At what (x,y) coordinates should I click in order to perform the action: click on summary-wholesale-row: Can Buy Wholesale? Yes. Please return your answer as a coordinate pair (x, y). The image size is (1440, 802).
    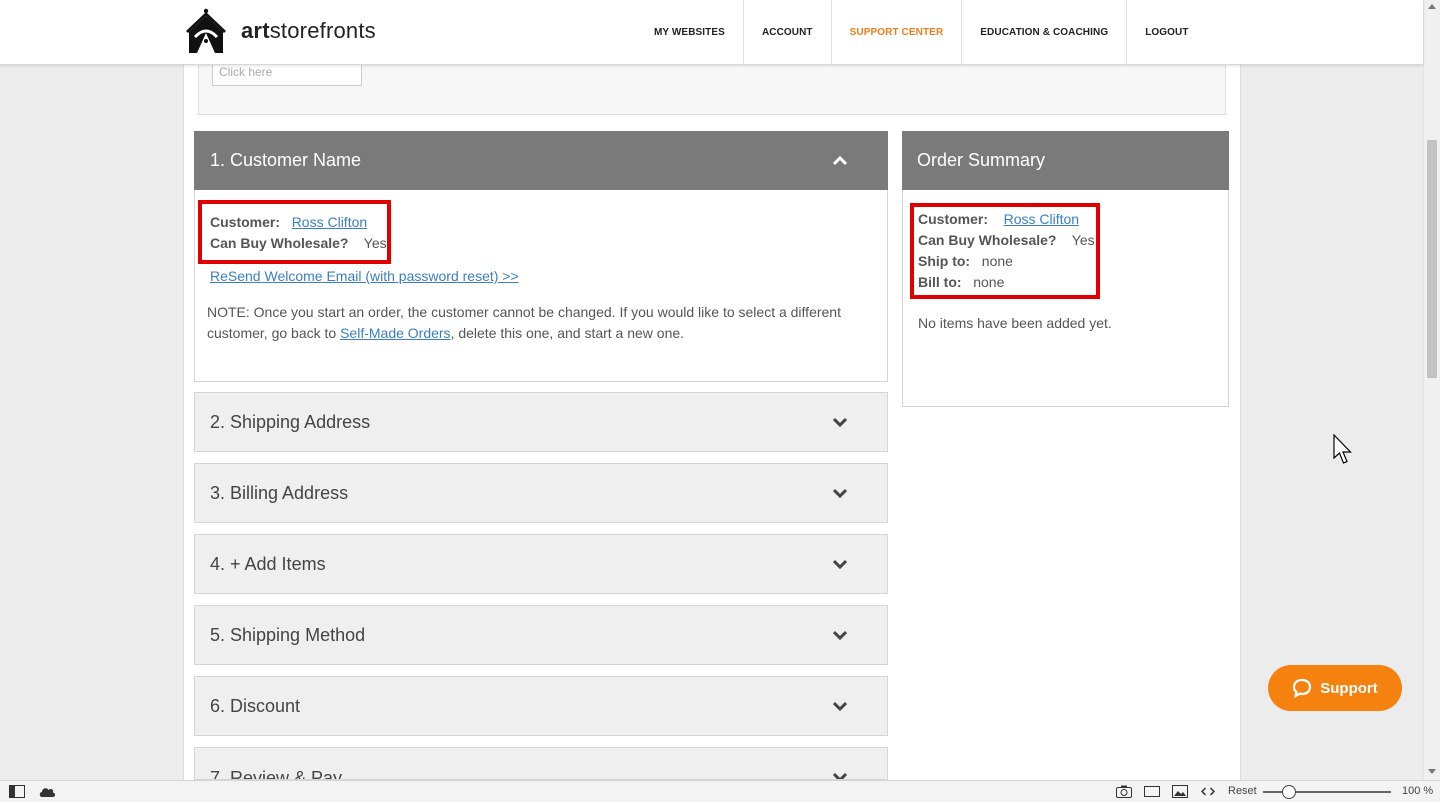
    Looking at the image, I should click on (1006, 240).